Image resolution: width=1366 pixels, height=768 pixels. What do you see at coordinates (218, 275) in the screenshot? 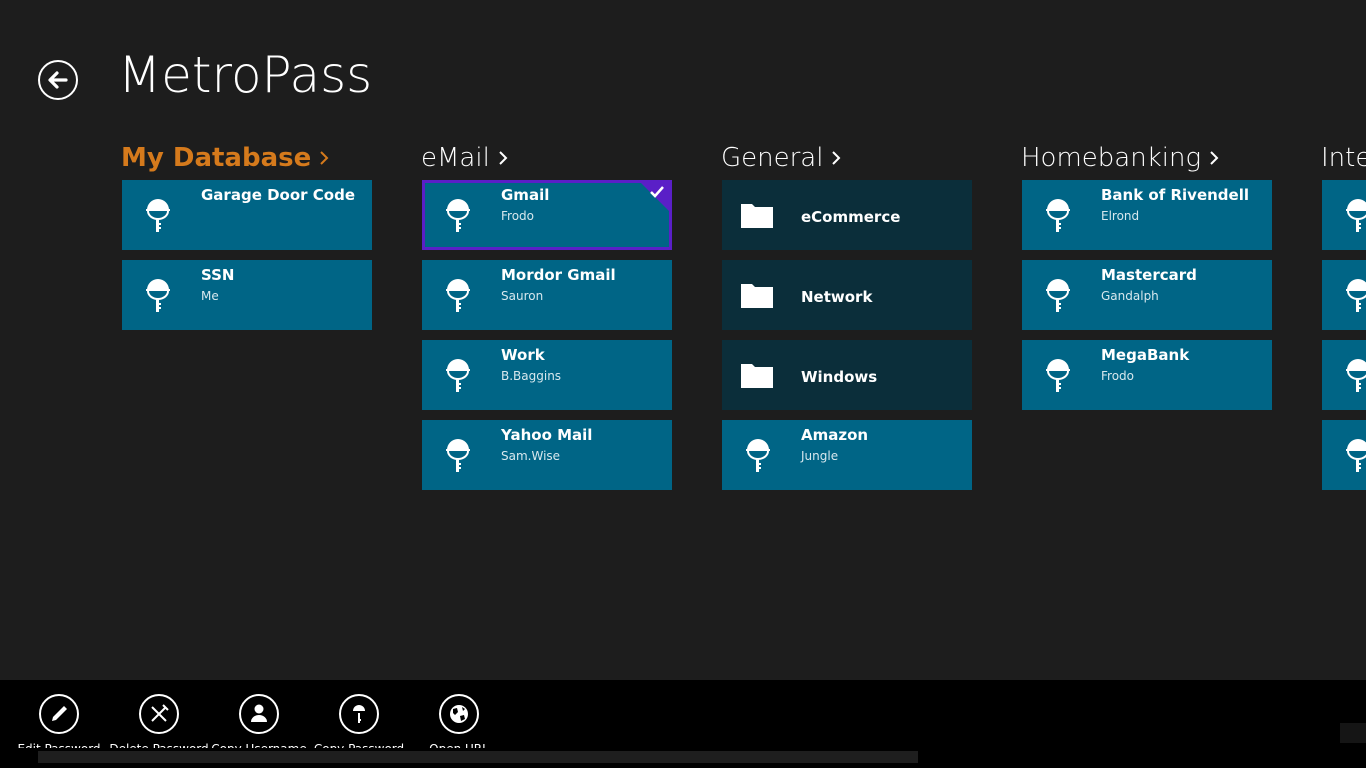
I see `tile-title: SSN` at bounding box center [218, 275].